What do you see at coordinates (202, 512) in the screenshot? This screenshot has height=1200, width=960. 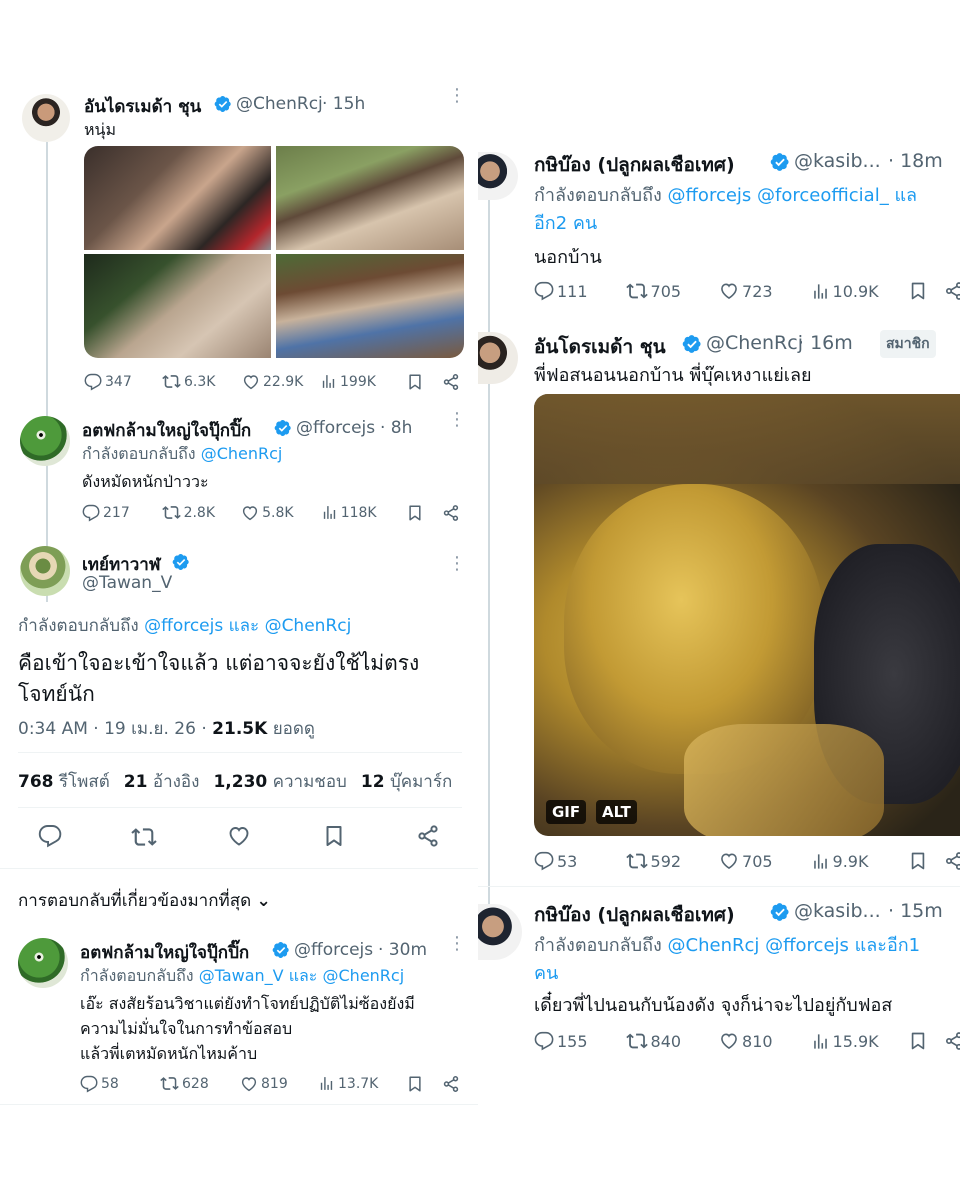 I see `retweet-button: 2.8K` at bounding box center [202, 512].